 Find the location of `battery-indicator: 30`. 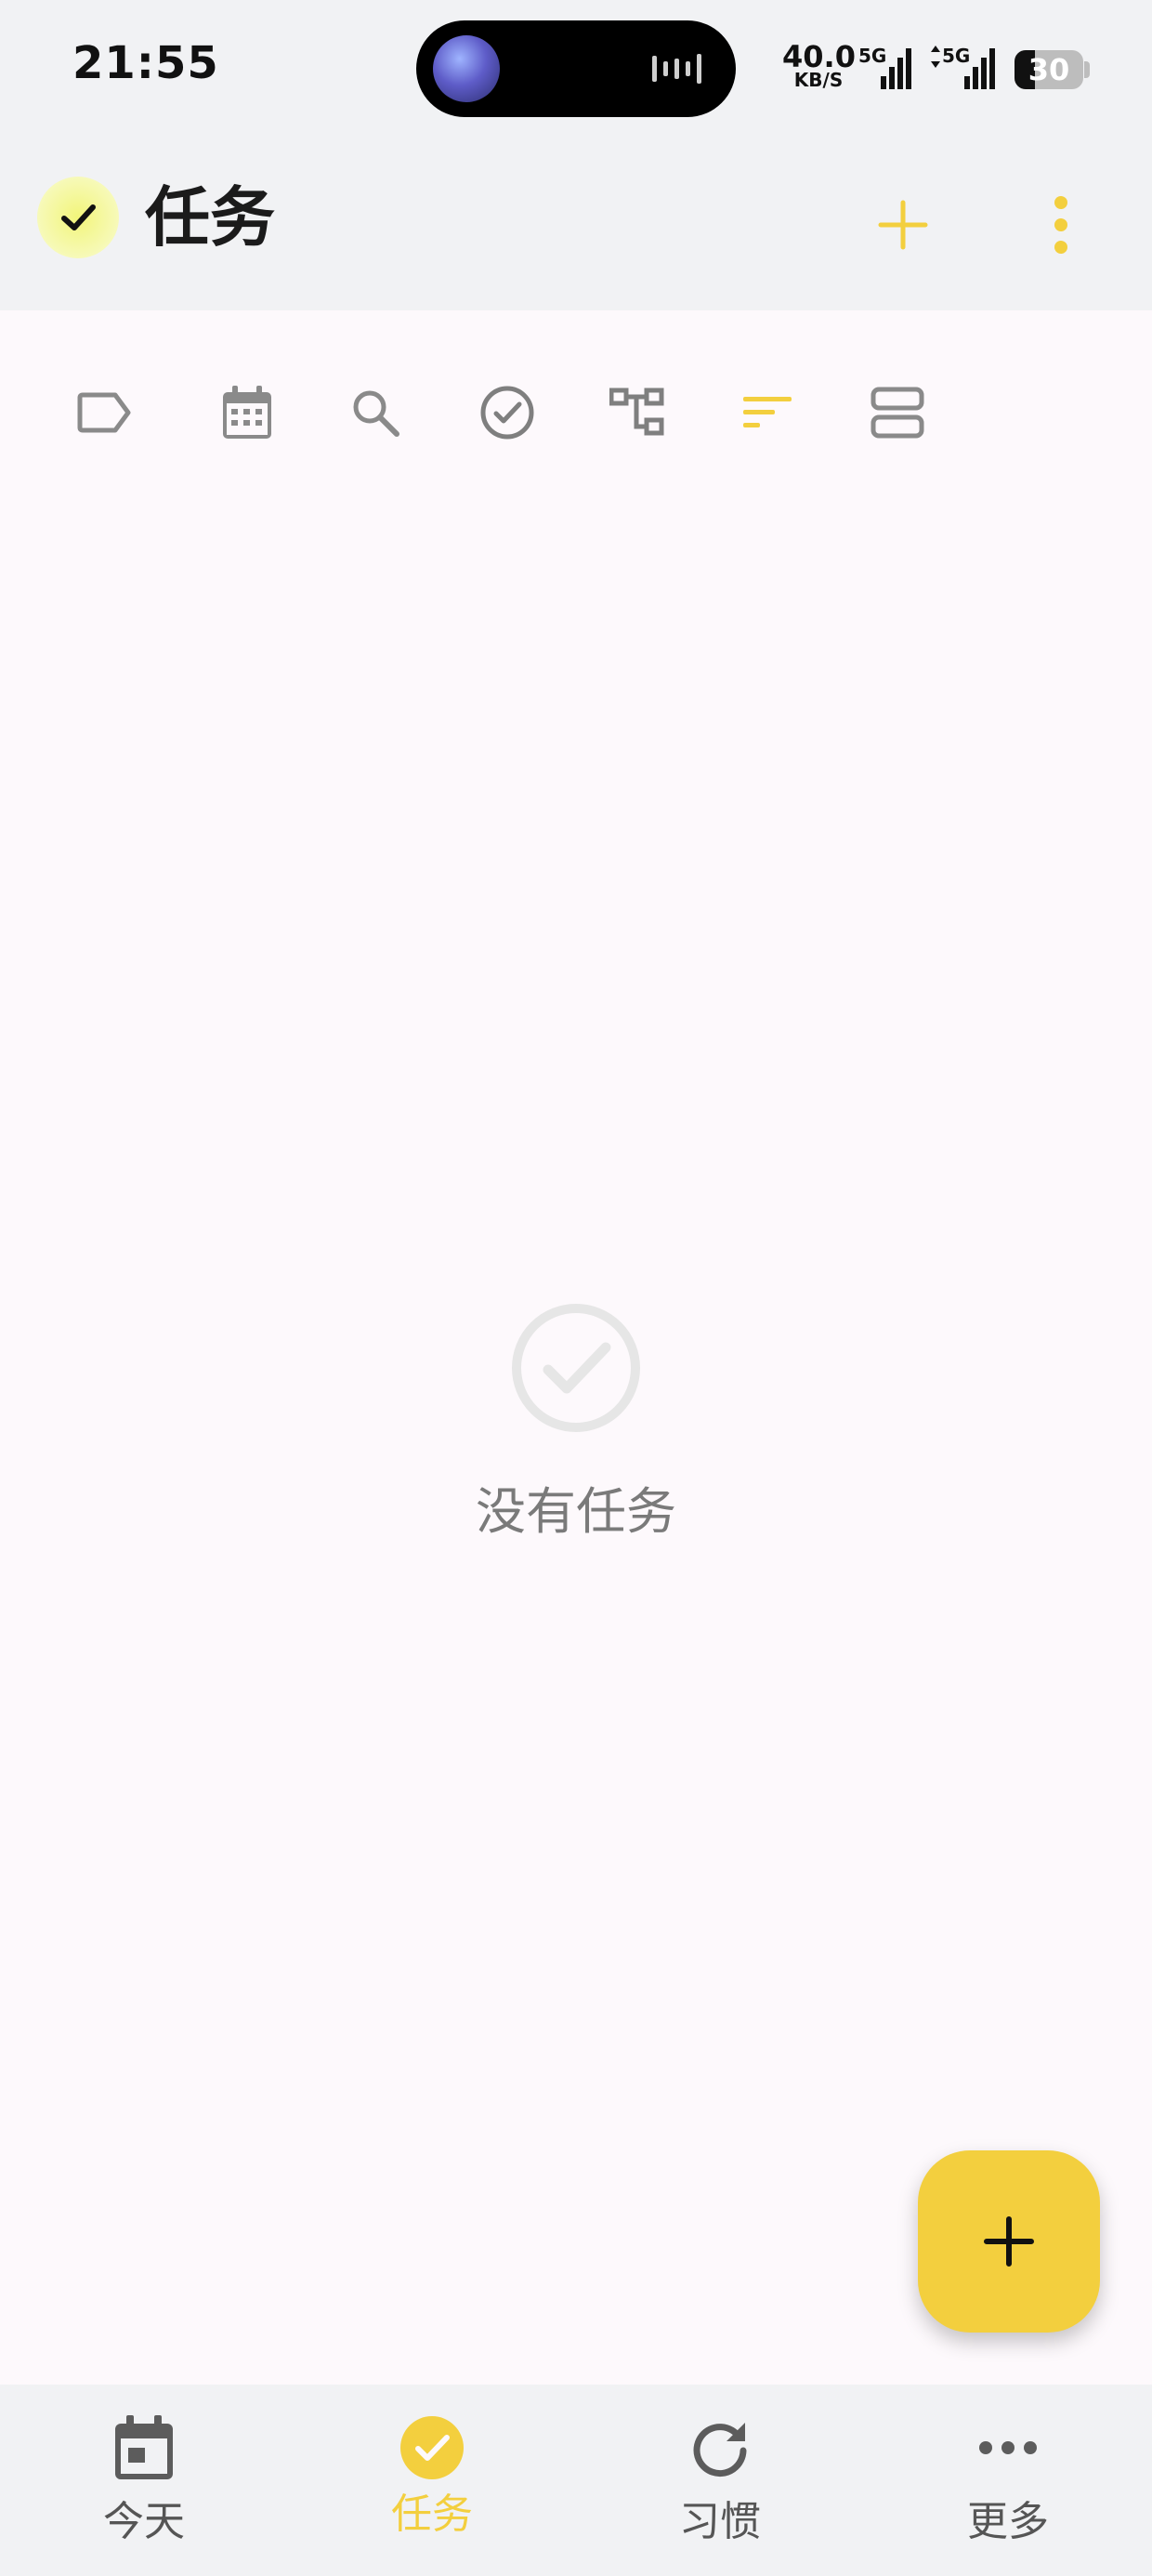

battery-indicator: 30 is located at coordinates (1049, 69).